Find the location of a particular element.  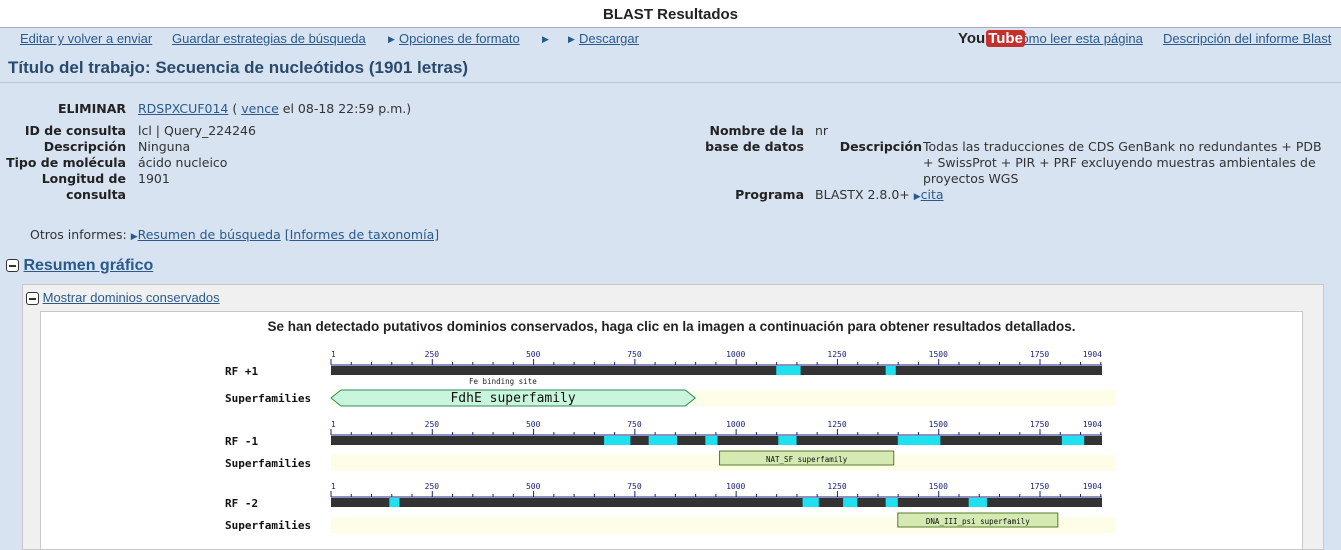

frame-label: RF +1 is located at coordinates (241, 371).